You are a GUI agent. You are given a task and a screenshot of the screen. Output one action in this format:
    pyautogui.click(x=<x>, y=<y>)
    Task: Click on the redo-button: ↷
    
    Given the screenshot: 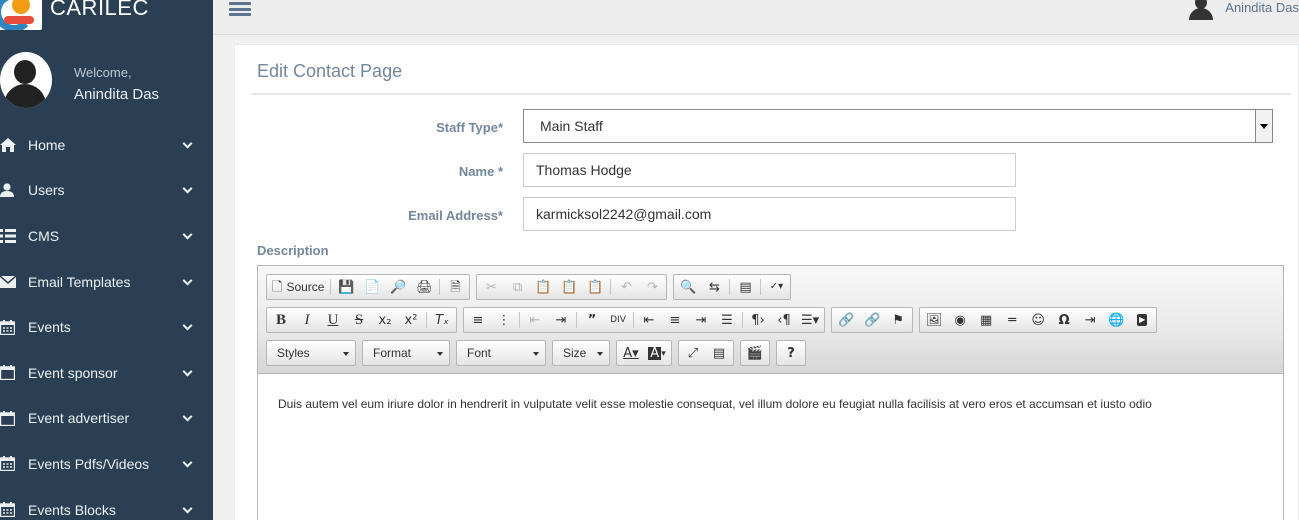 What is the action you would take?
    pyautogui.click(x=652, y=287)
    